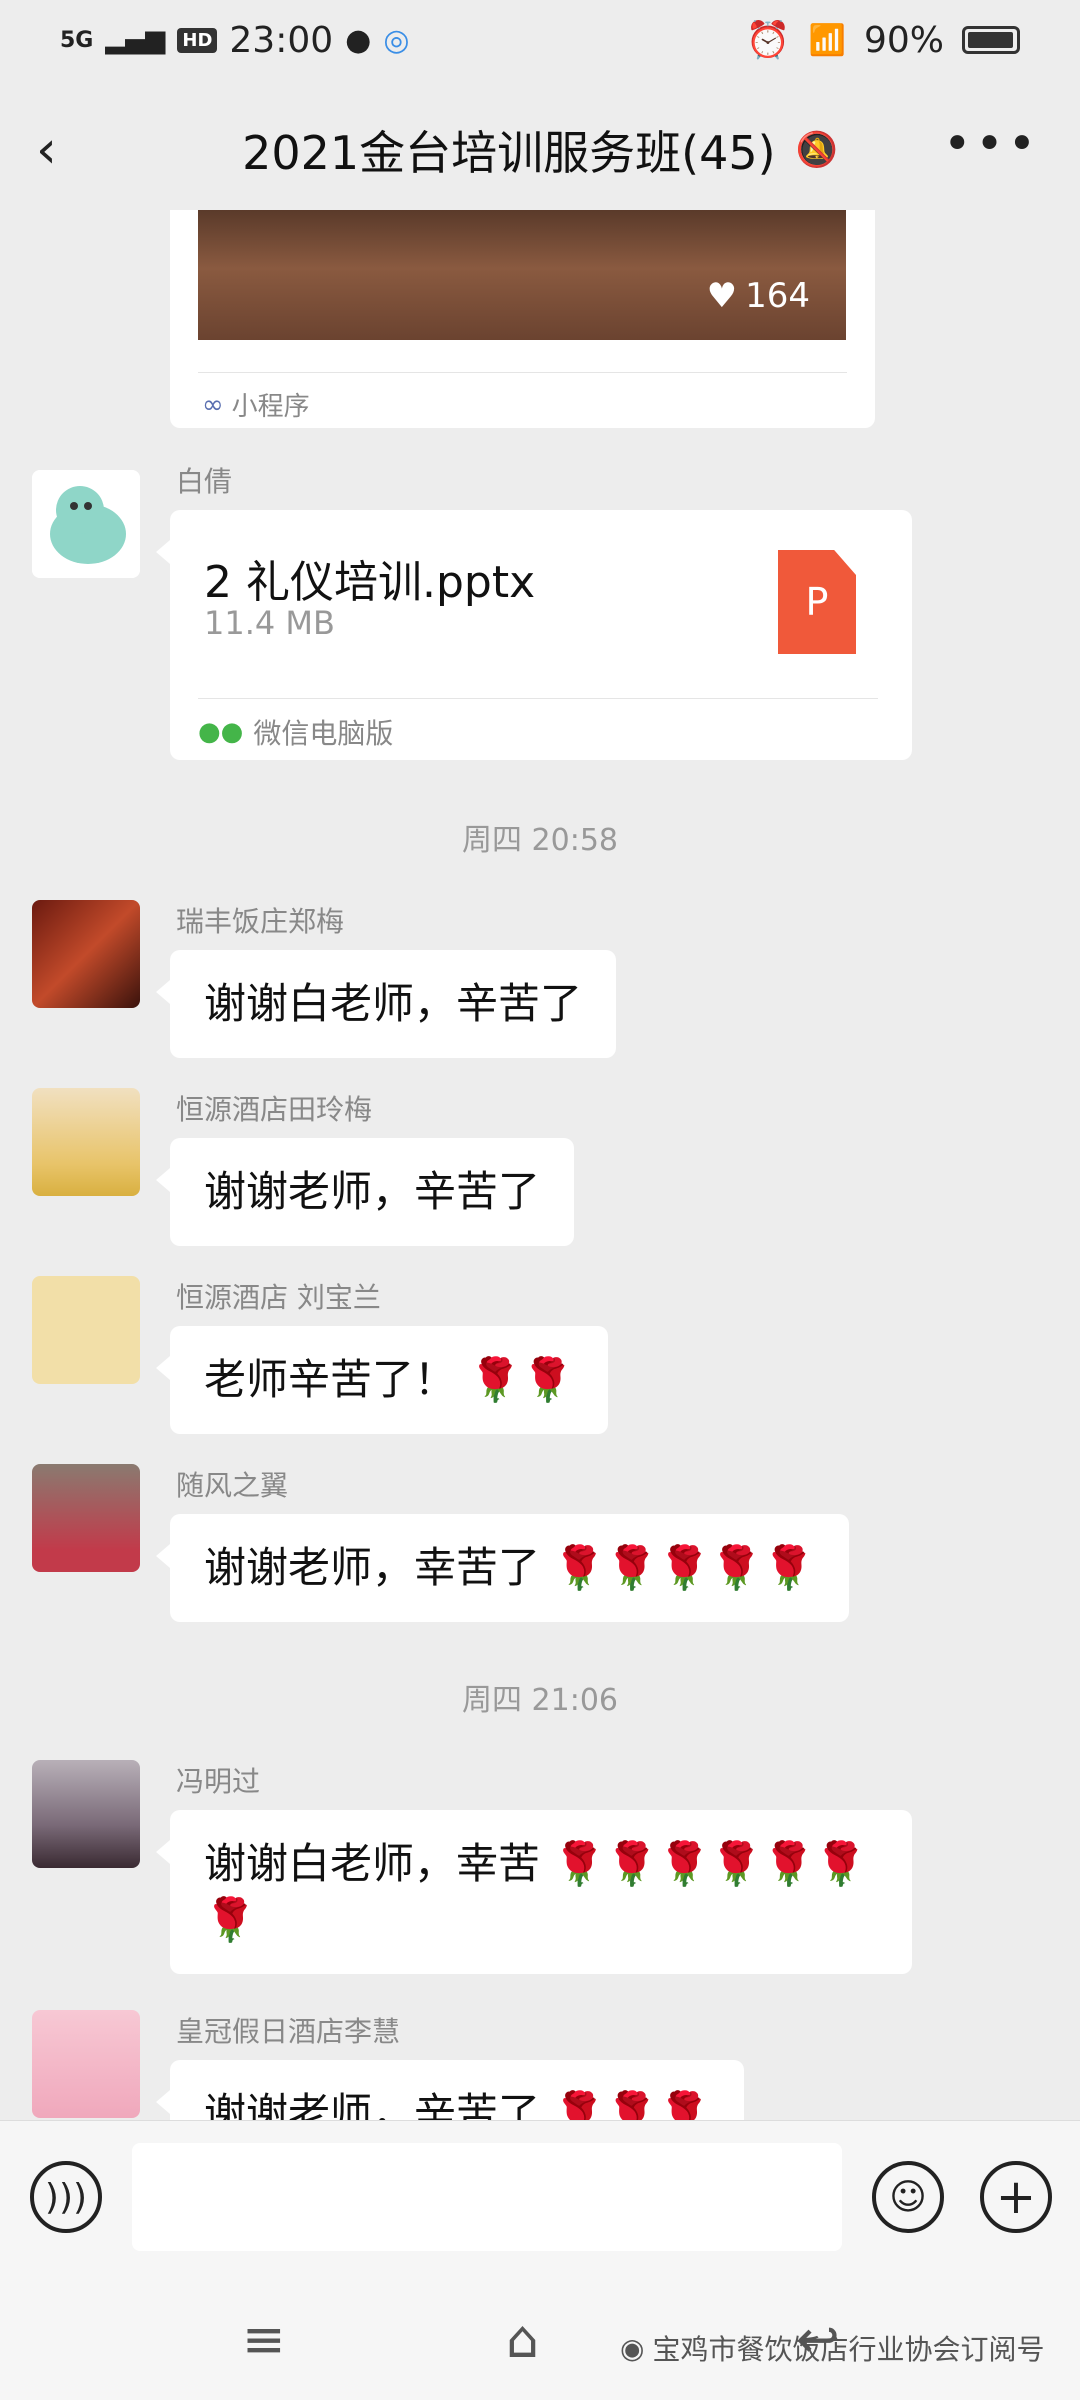 This screenshot has height=2400, width=1080. Describe the element at coordinates (274, 1109) in the screenshot. I see `sender-name: 恒源酒店田玲梅` at that location.